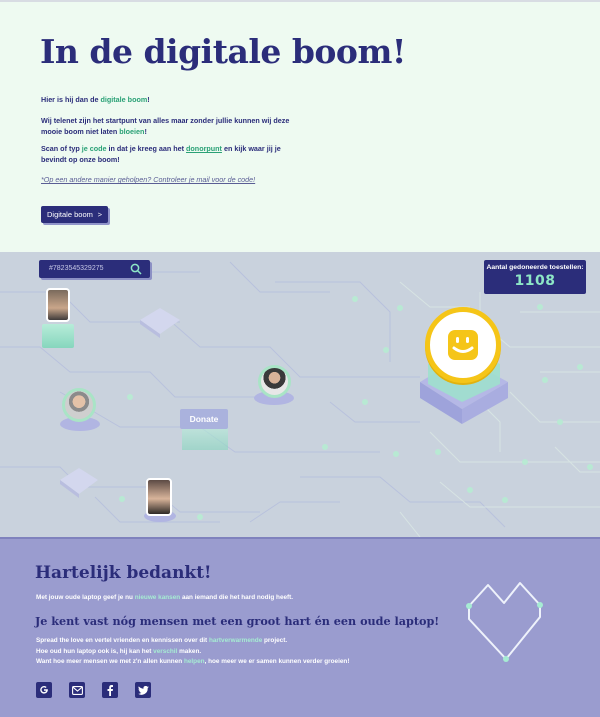  I want to click on donate-tile, so click(205, 439).